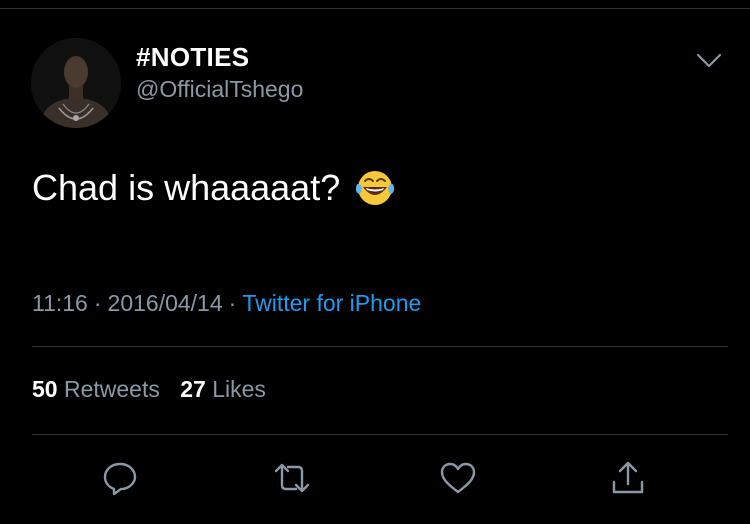  I want to click on tweet-date: 2016/04/14, so click(165, 303).